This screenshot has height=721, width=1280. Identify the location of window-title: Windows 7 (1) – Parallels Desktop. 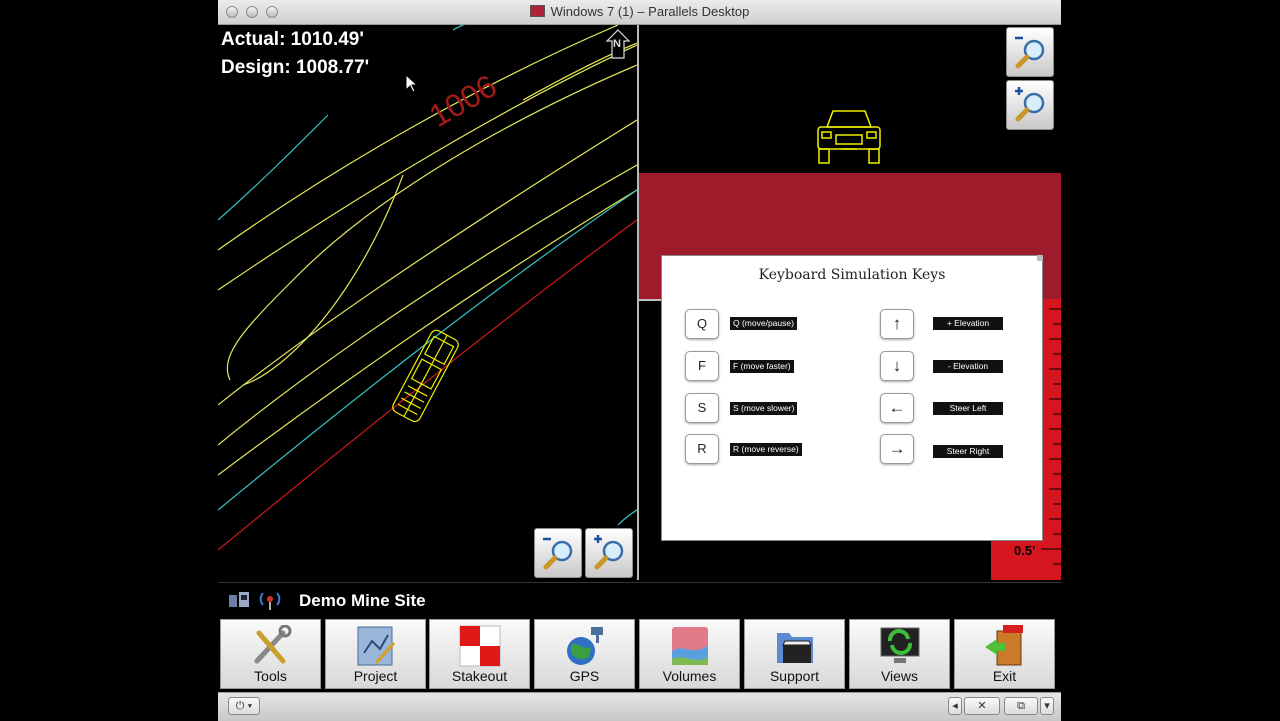
(639, 11).